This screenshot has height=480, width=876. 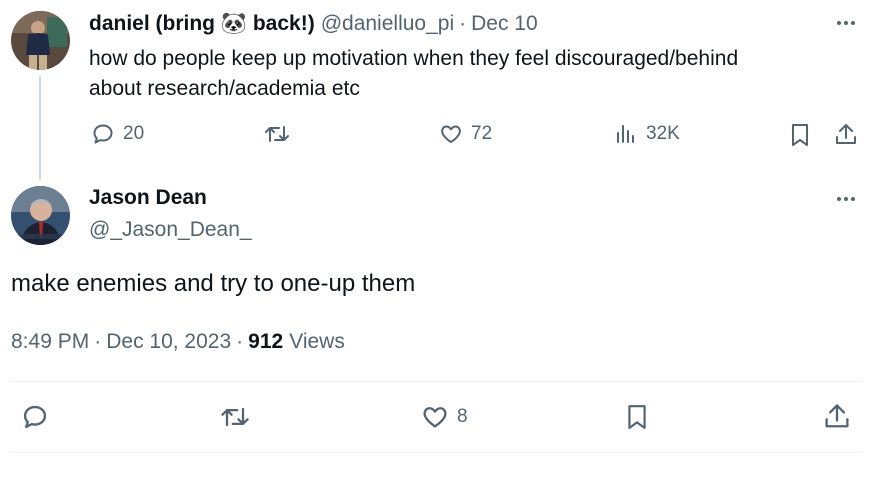 What do you see at coordinates (462, 416) in the screenshot?
I see `main-like-count: 8` at bounding box center [462, 416].